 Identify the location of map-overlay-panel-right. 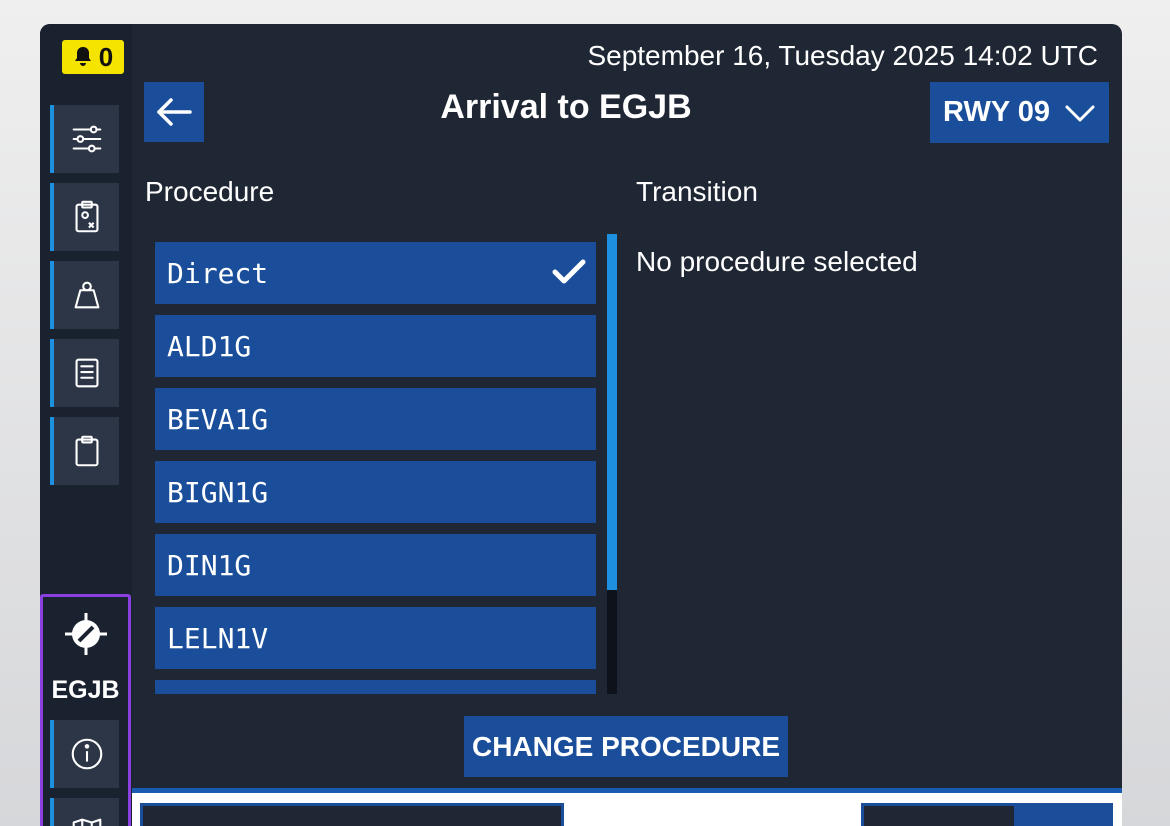
(987, 814).